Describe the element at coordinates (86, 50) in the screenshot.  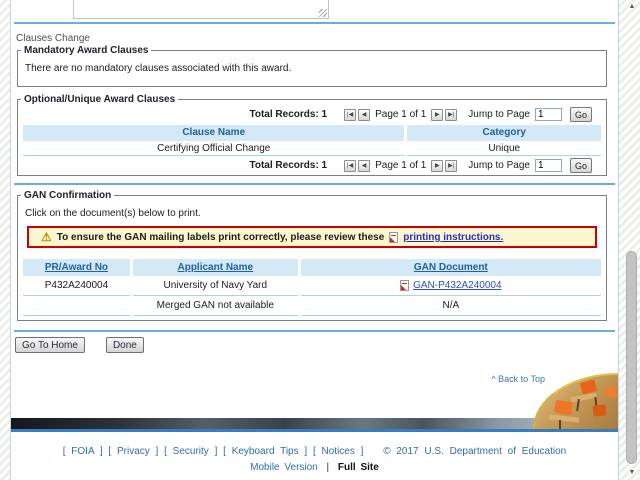
I see `mandatory-clauses-legend: Mandatory Award Clauses` at that location.